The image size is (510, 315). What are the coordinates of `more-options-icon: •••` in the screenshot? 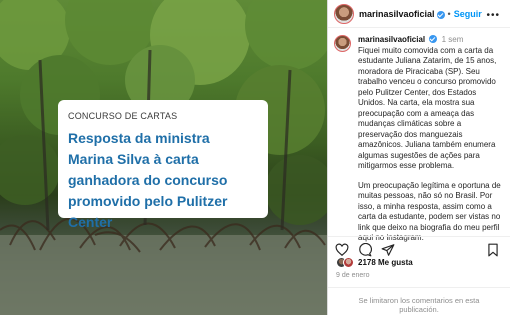 It's located at (493, 15).